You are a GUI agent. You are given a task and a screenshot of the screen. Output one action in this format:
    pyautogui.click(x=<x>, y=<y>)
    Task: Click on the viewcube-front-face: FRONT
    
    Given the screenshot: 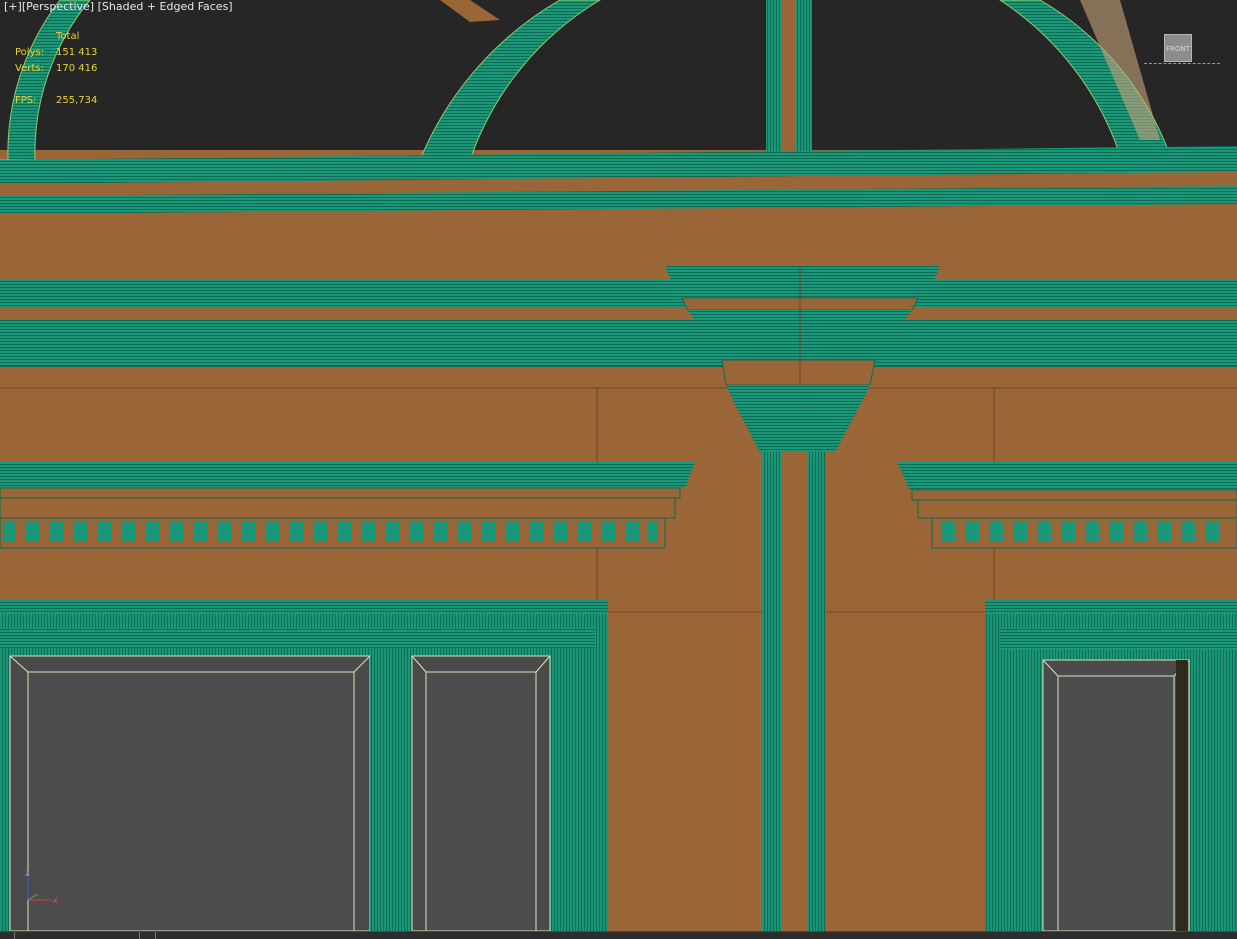 What is the action you would take?
    pyautogui.click(x=1178, y=48)
    